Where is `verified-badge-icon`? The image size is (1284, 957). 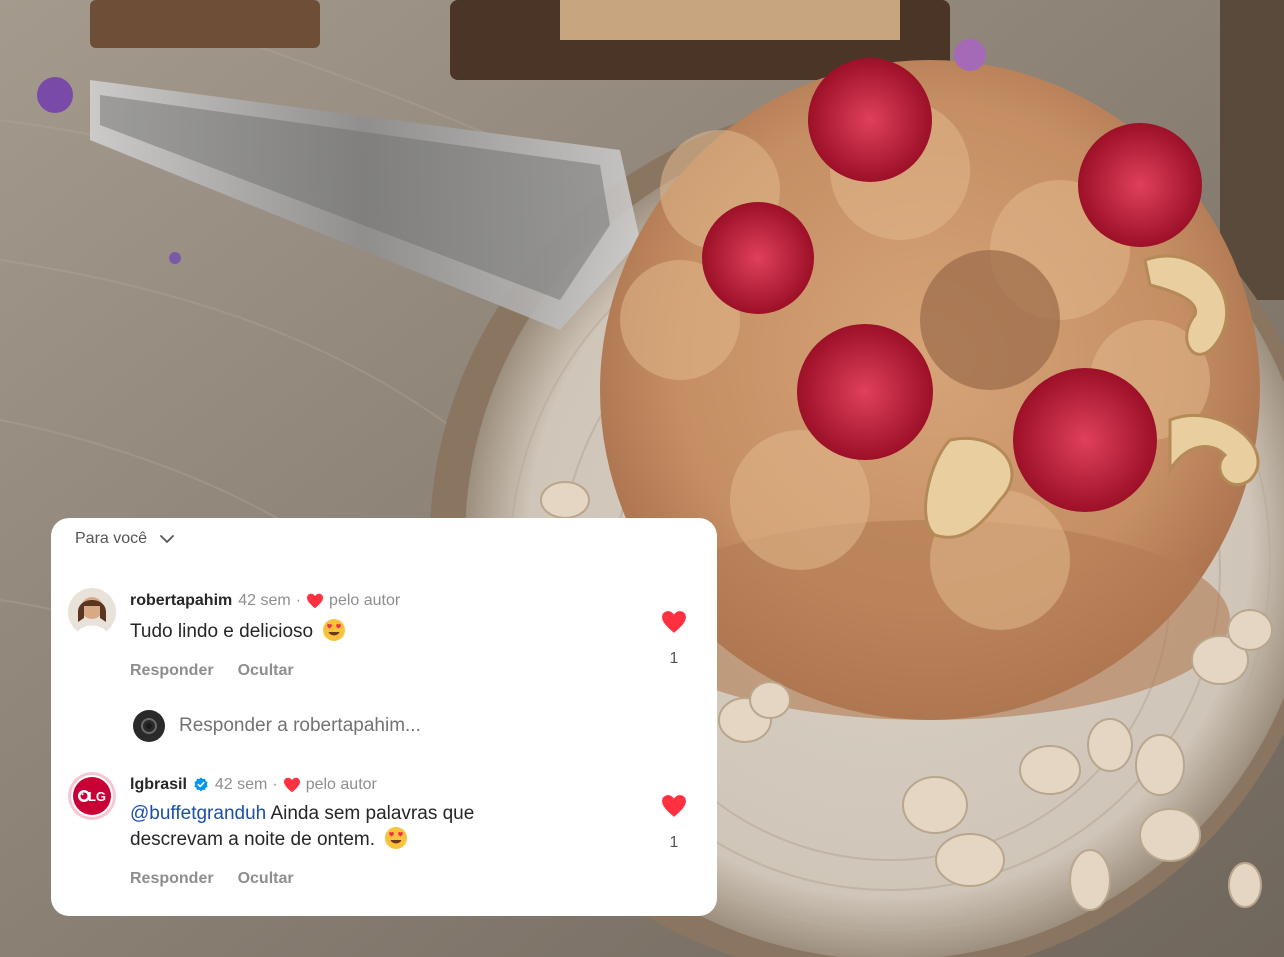
verified-badge-icon is located at coordinates (201, 784).